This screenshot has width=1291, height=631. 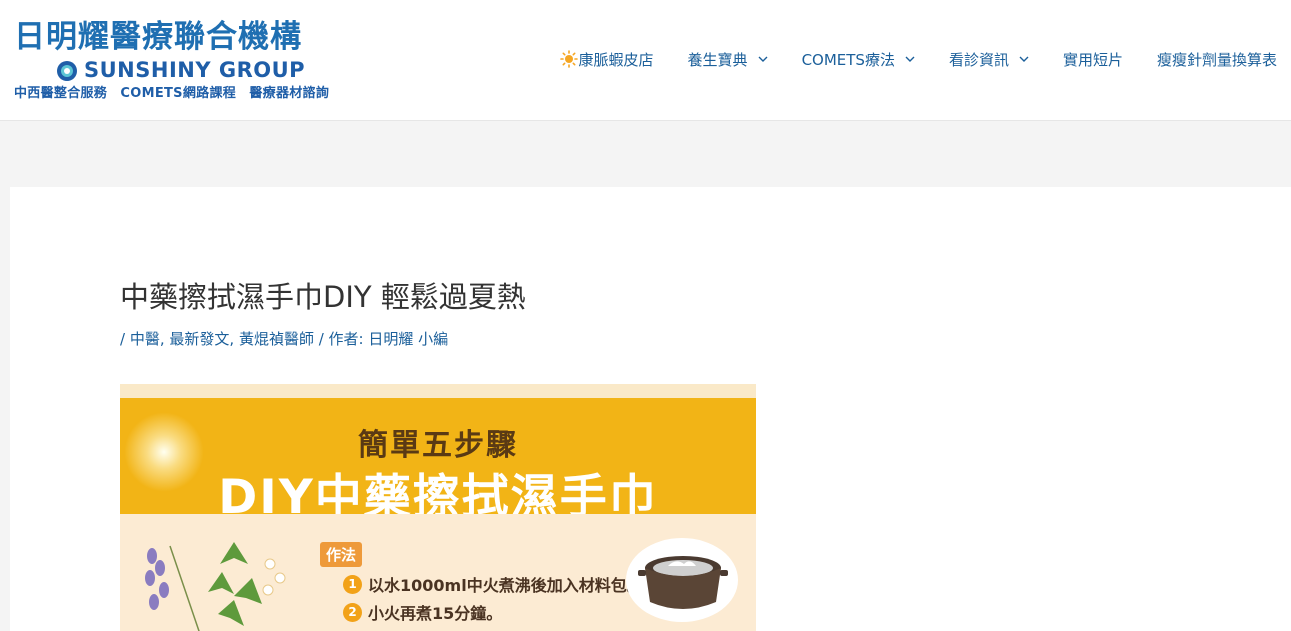 I want to click on step-text: 以水1000ml中火煮沸後加入材料包。, so click(x=505, y=585).